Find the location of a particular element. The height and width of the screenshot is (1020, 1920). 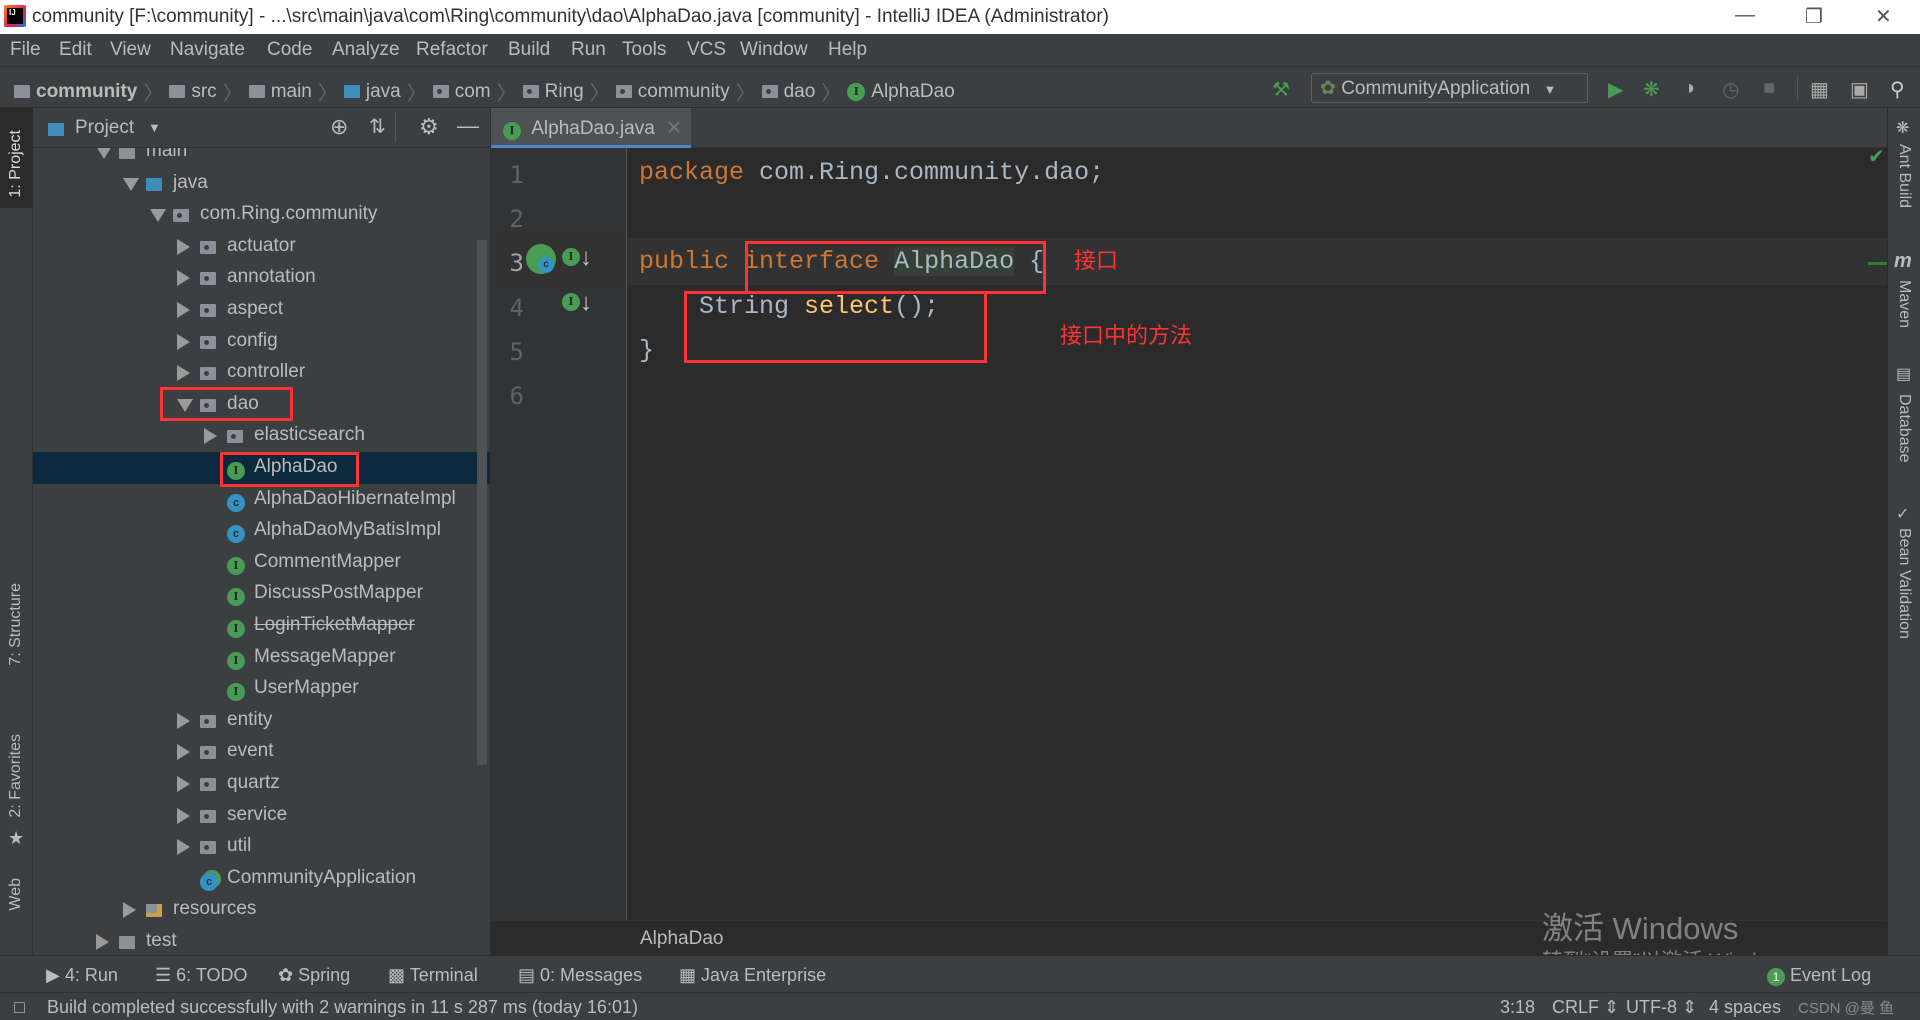

crumb-com: com 〉 is located at coordinates (474, 91).